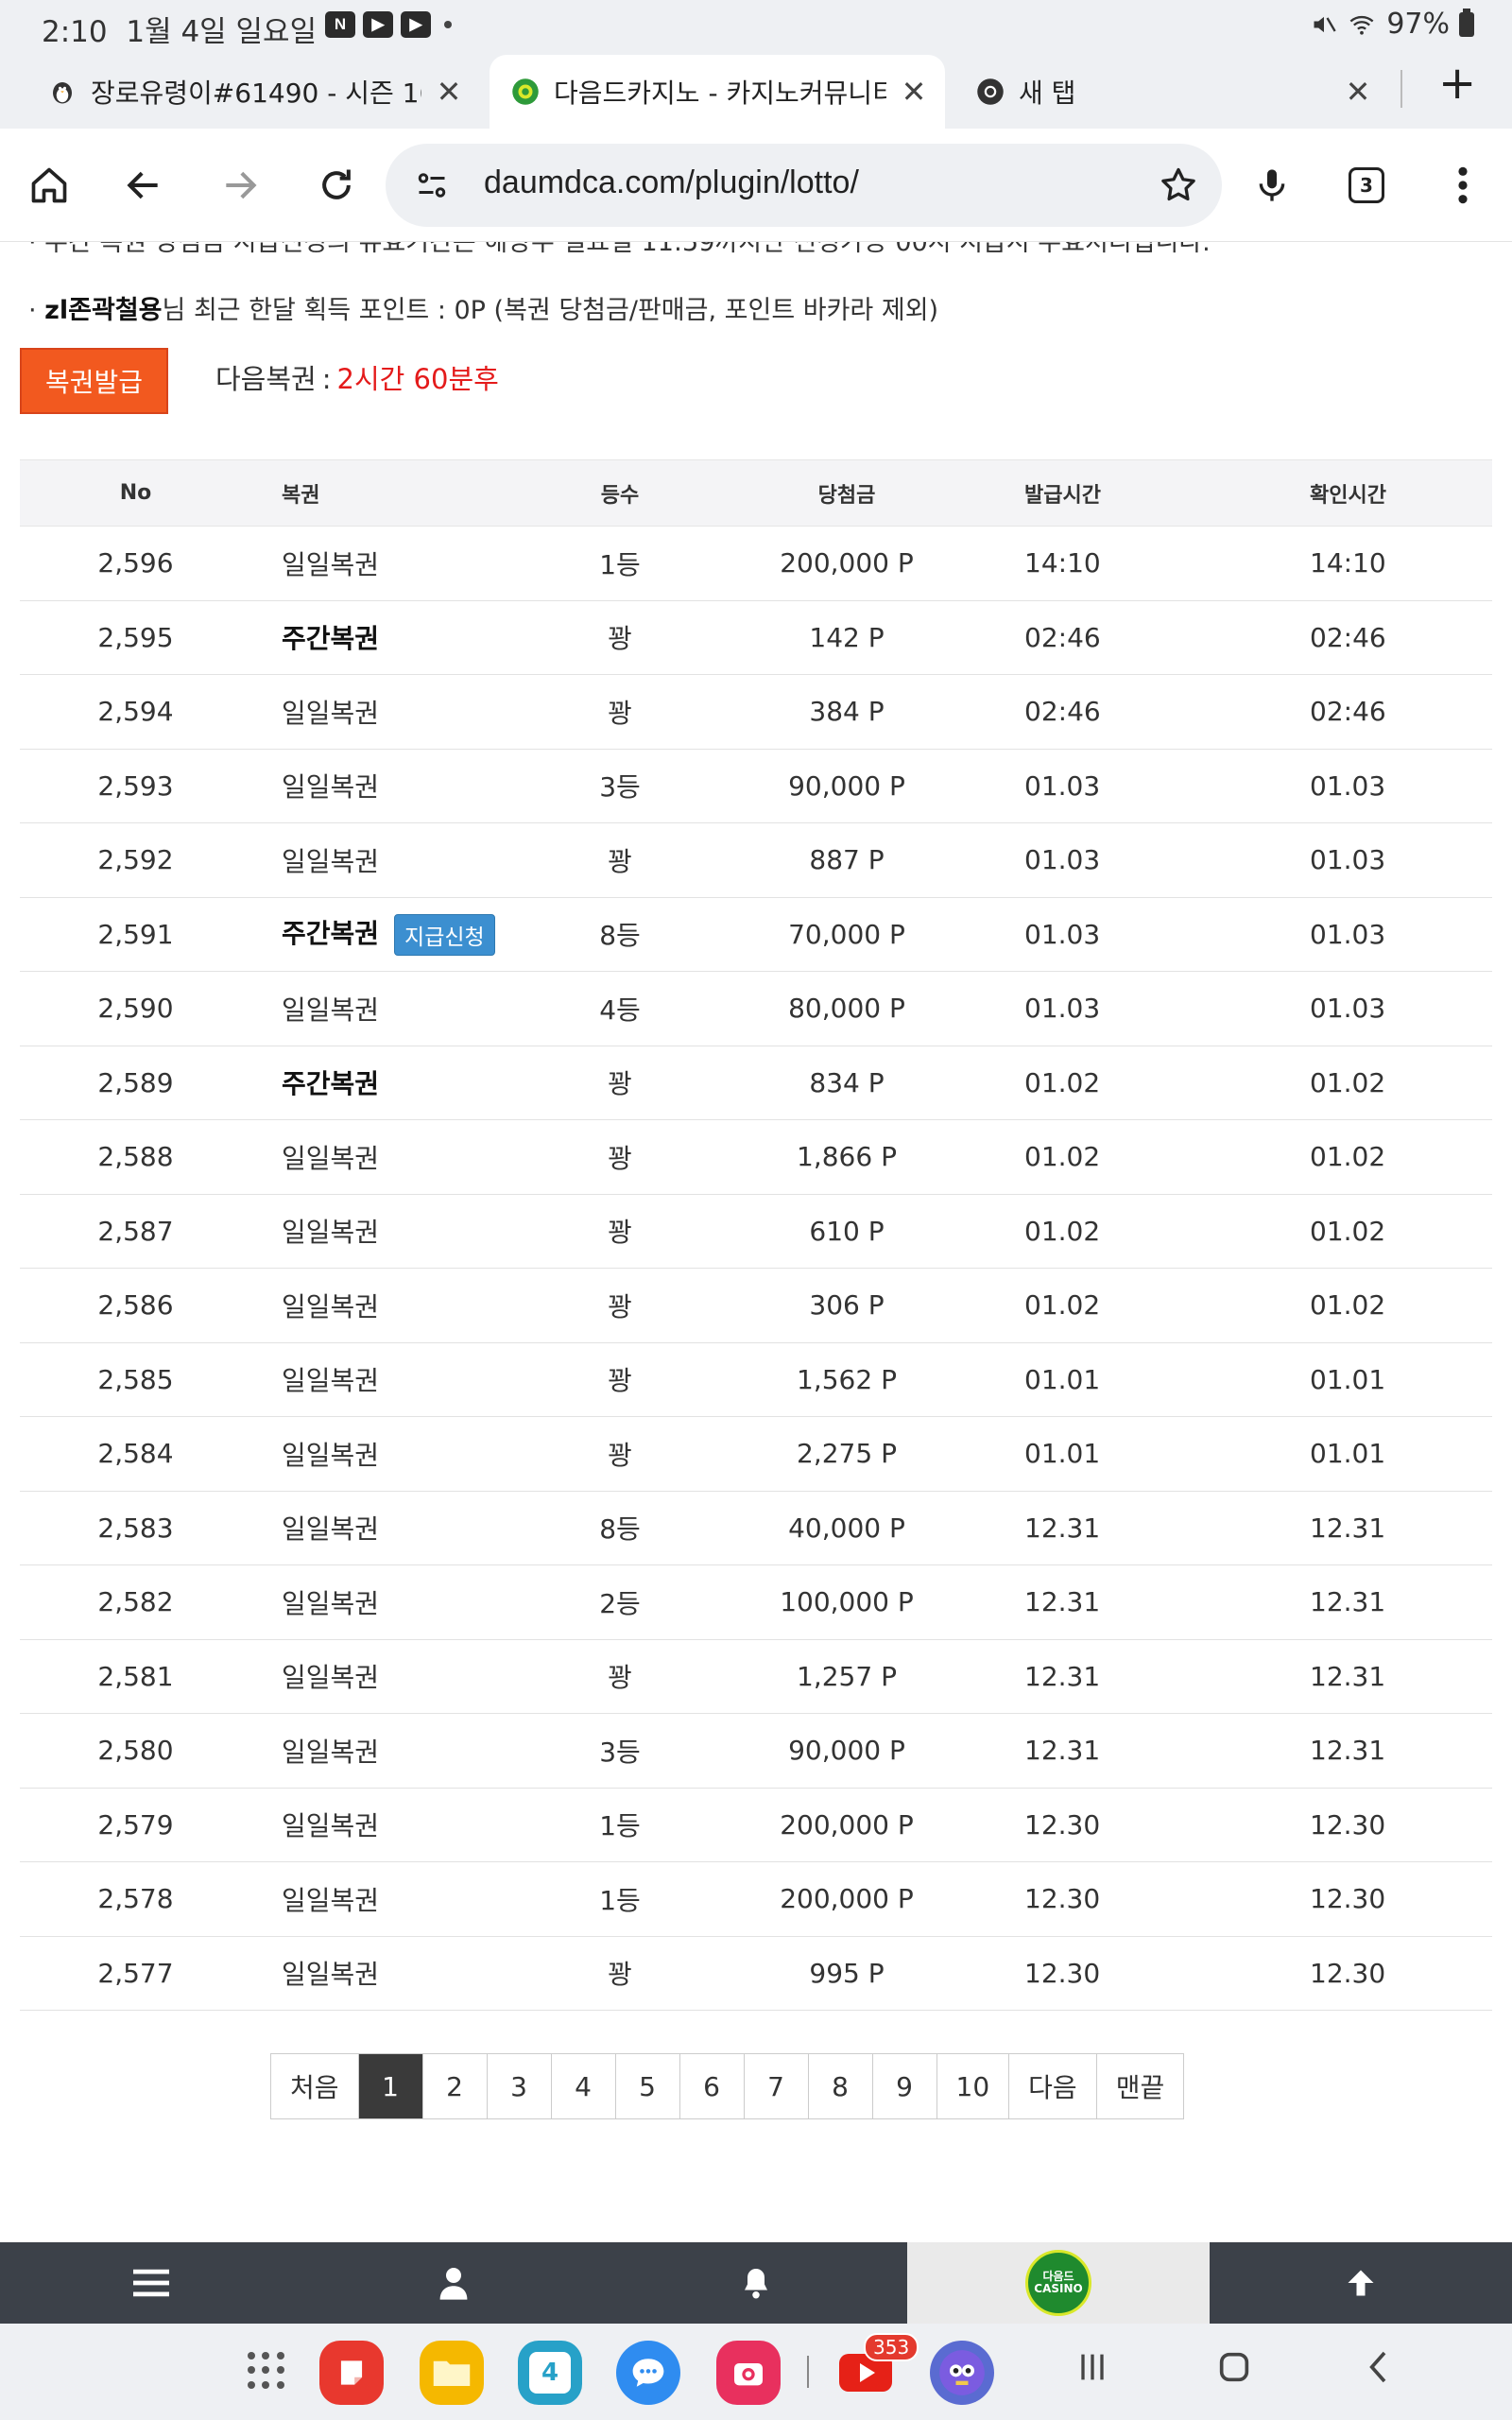 Image resolution: width=1512 pixels, height=2420 pixels. What do you see at coordinates (1272, 185) in the screenshot?
I see `voice-search-button` at bounding box center [1272, 185].